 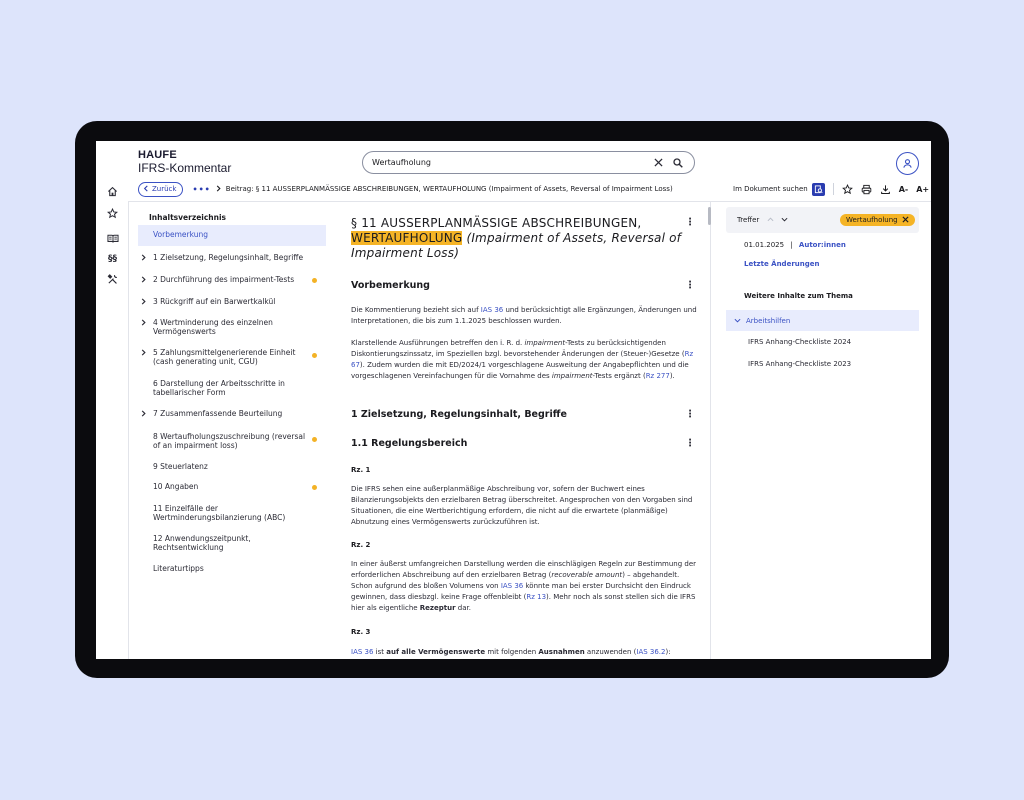 What do you see at coordinates (709, 216) in the screenshot?
I see `article-scrollbar` at bounding box center [709, 216].